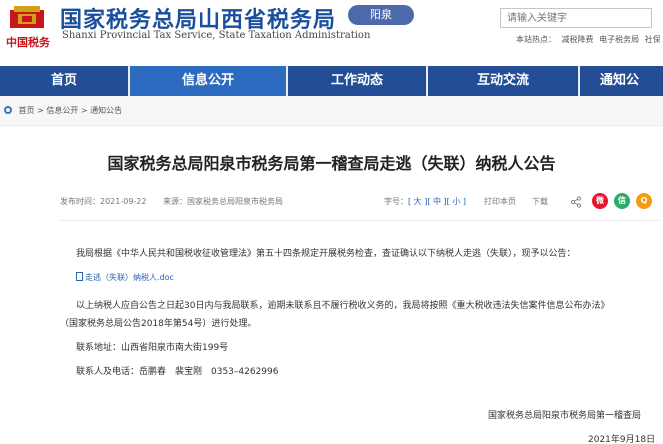 The image size is (663, 444). Describe the element at coordinates (62, 110) in the screenshot. I see `breadcrumb-info-public: 信息公开` at that location.